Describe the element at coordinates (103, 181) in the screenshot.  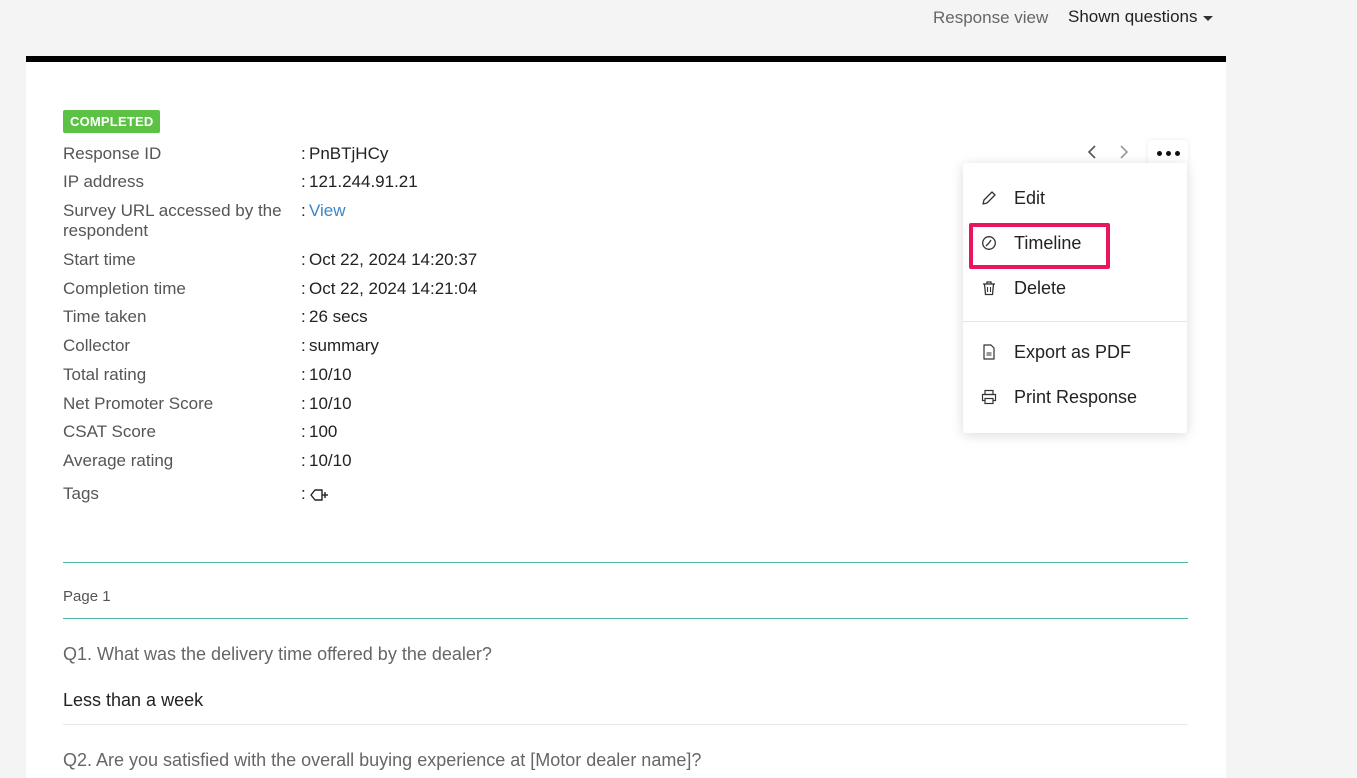
I see `detail-label: IP address` at that location.